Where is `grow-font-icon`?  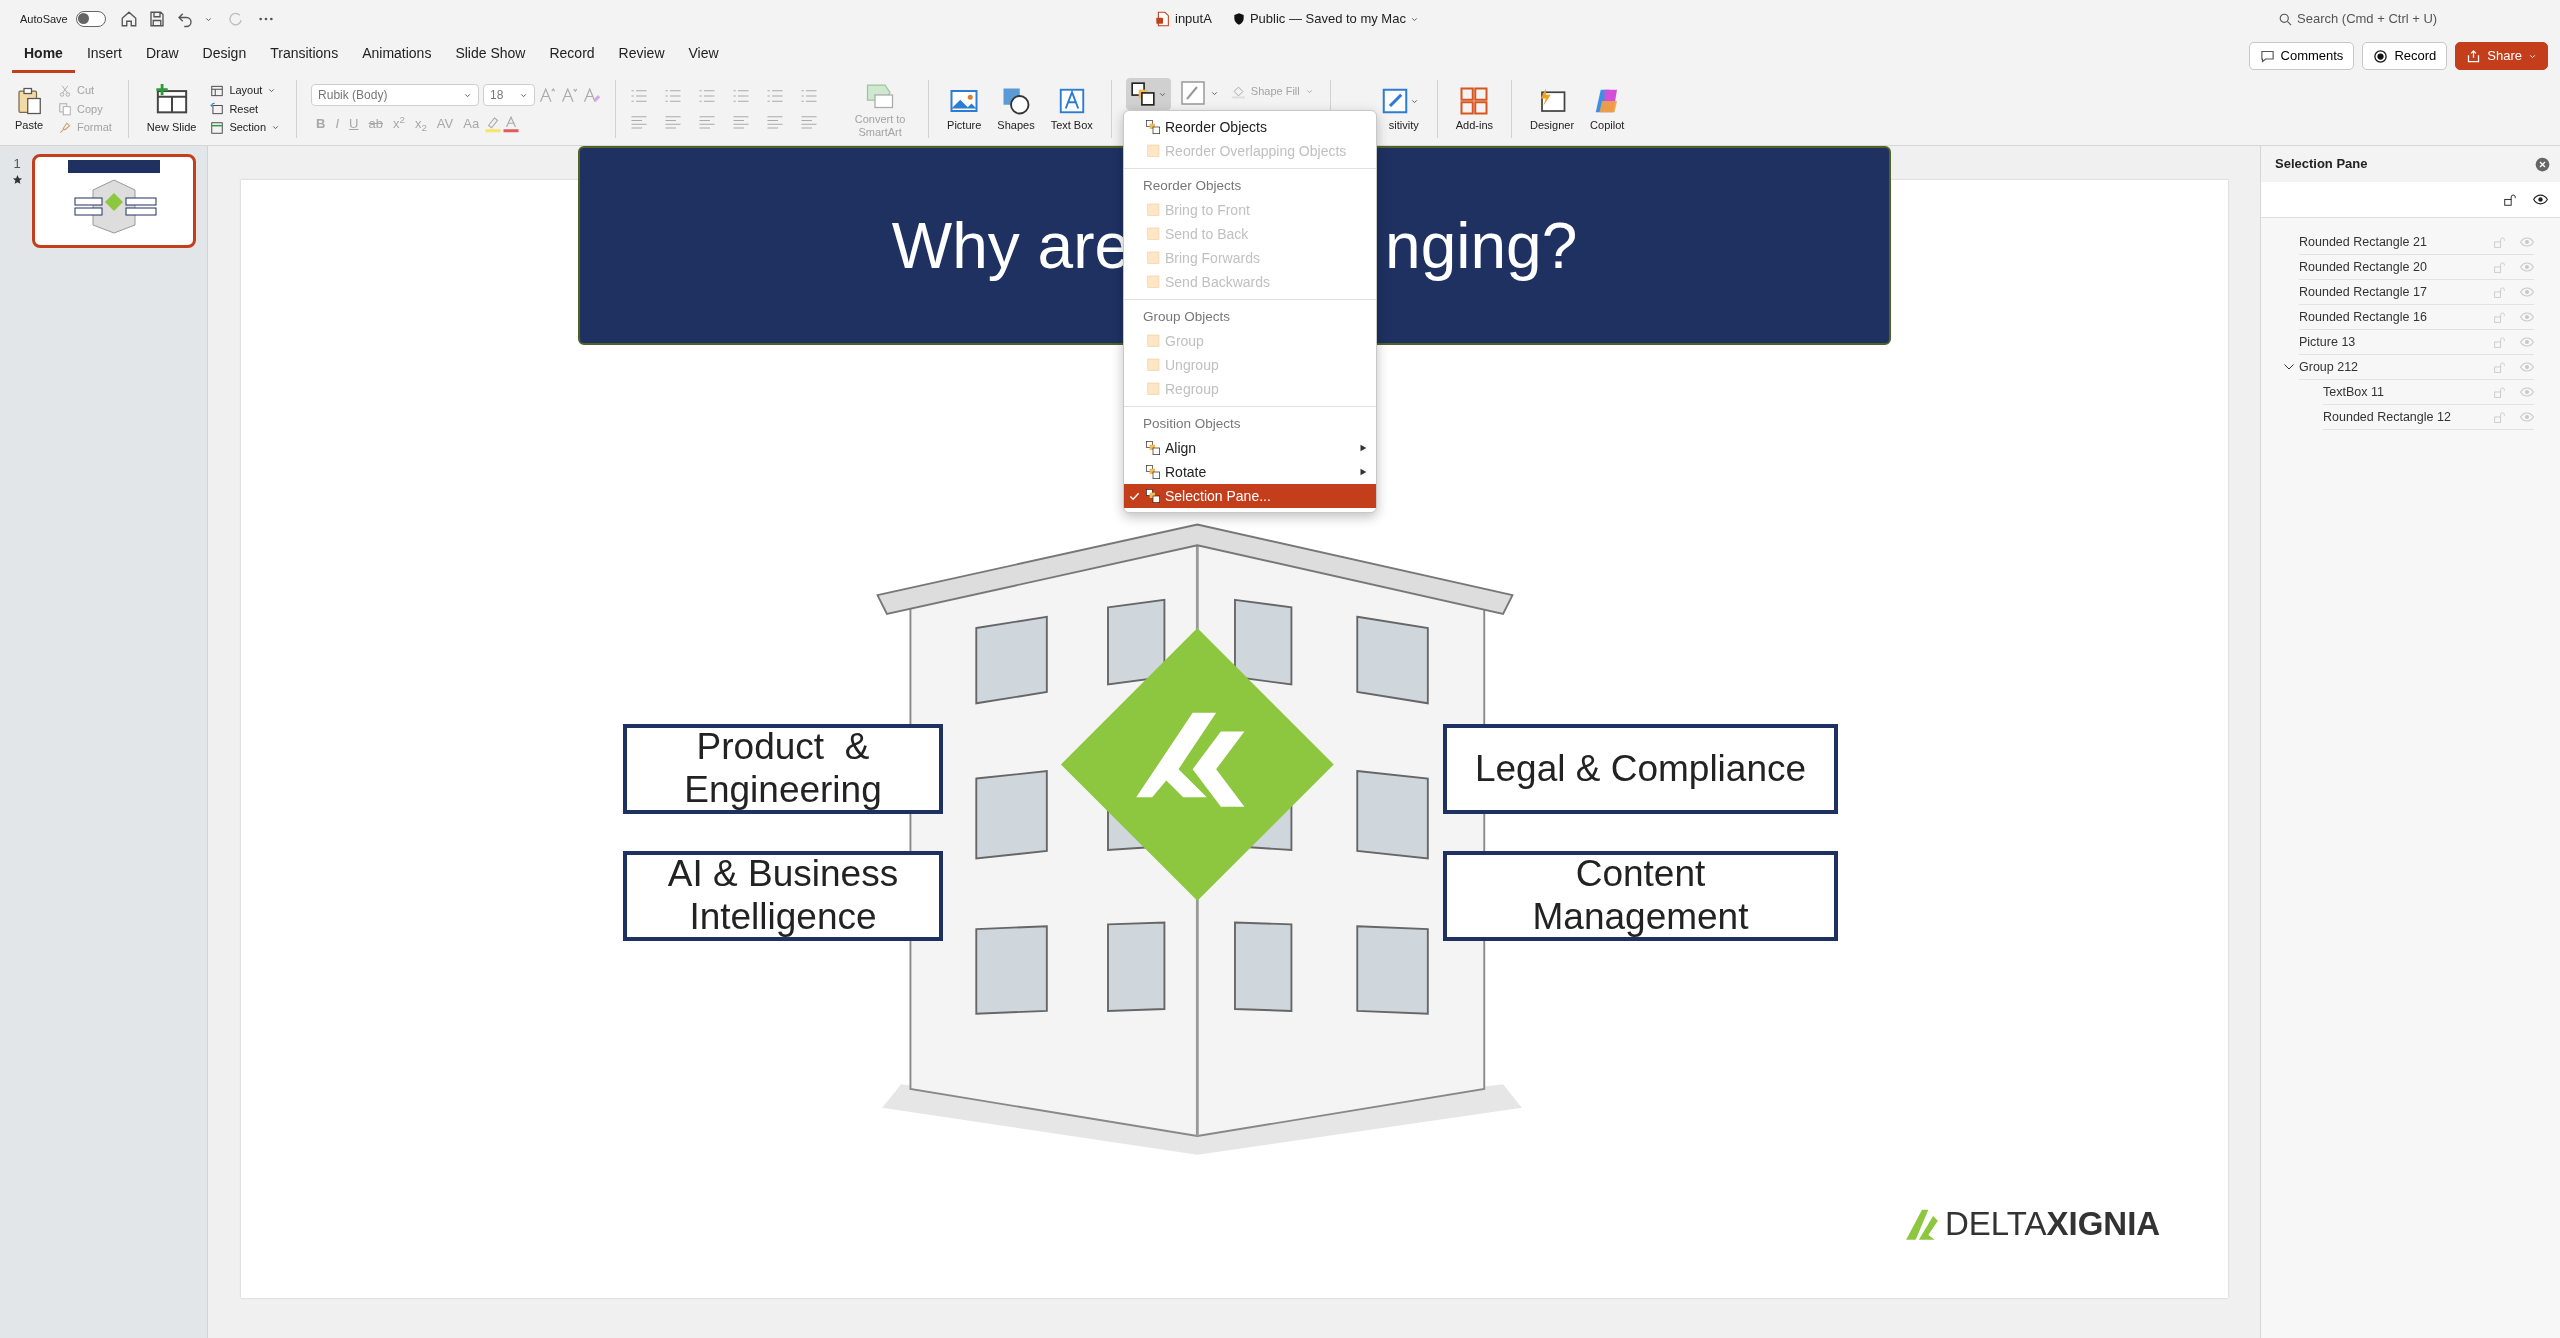 grow-font-icon is located at coordinates (548, 95).